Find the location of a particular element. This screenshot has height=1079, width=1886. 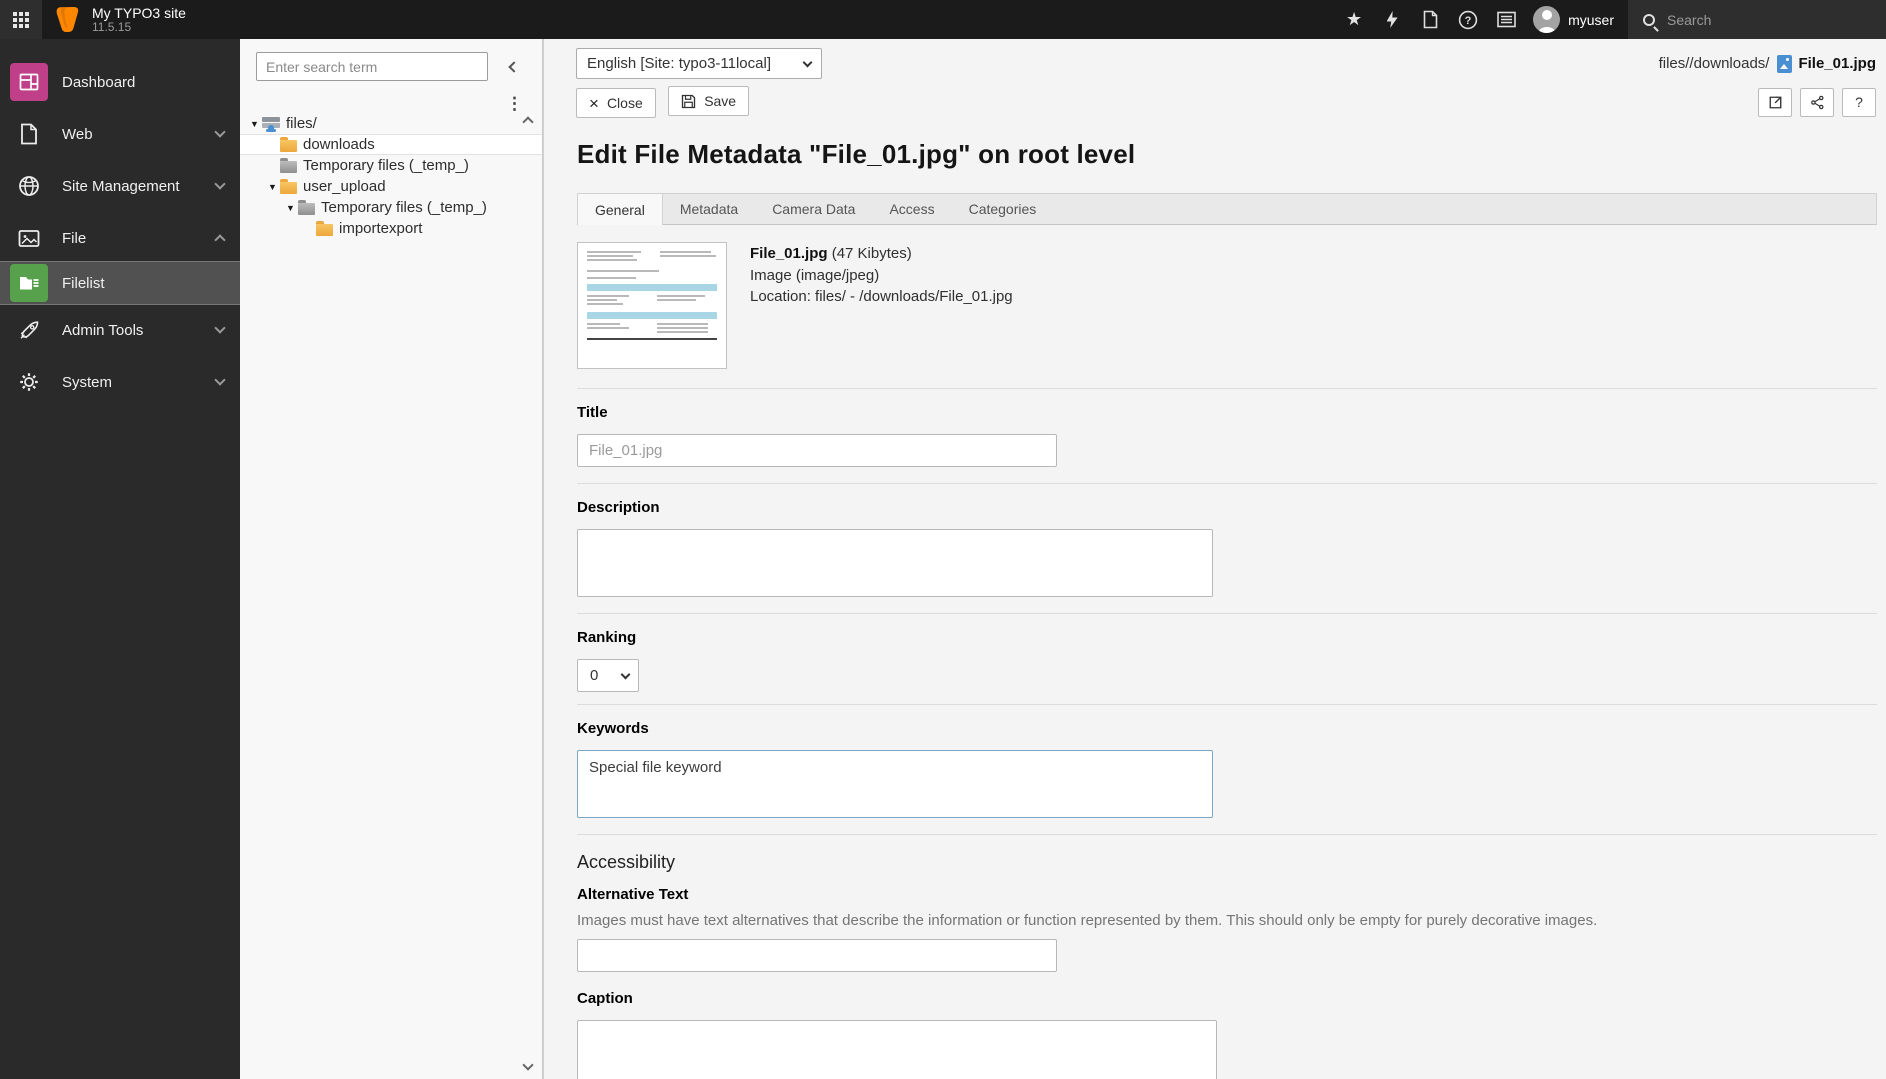

tab-general: General is located at coordinates (620, 209).